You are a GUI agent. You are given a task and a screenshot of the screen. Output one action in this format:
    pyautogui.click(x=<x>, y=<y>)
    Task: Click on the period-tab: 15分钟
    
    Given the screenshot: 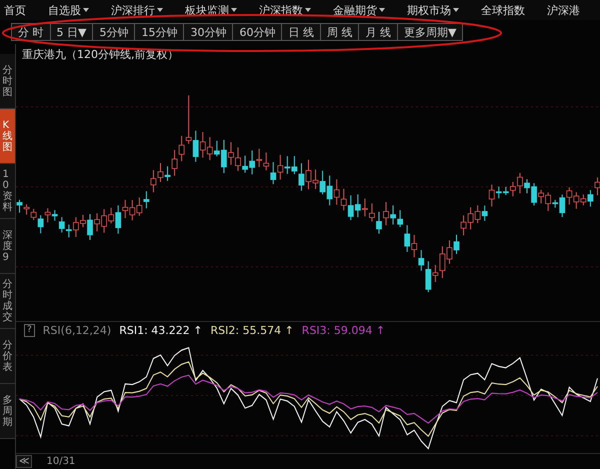 What is the action you would take?
    pyautogui.click(x=159, y=32)
    